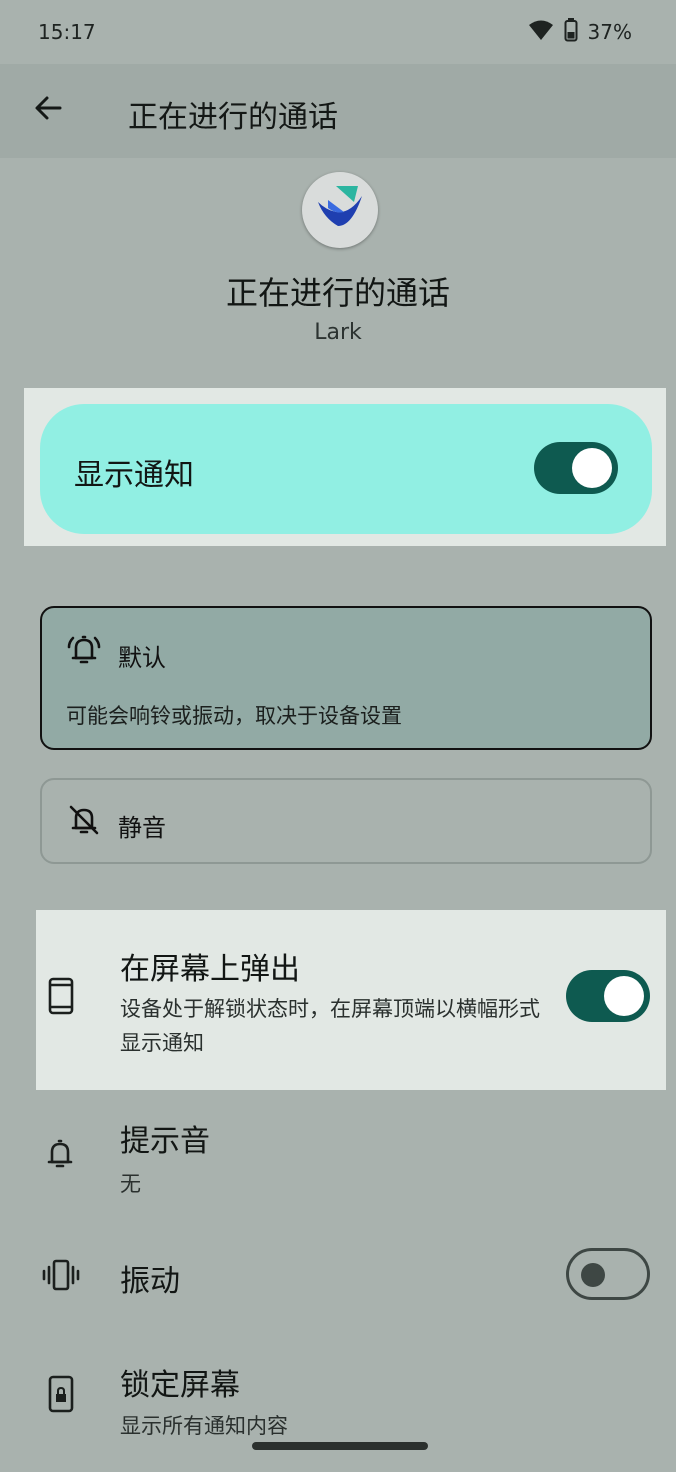 This screenshot has height=1472, width=676. I want to click on app-icon, so click(340, 210).